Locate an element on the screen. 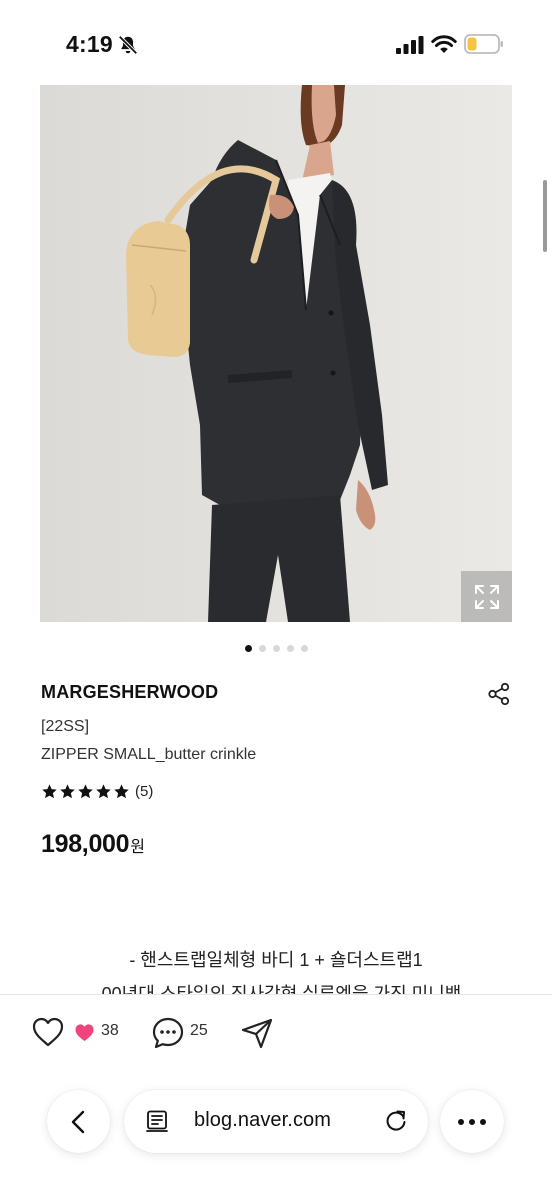  chevron-left-icon is located at coordinates (77, 1121).